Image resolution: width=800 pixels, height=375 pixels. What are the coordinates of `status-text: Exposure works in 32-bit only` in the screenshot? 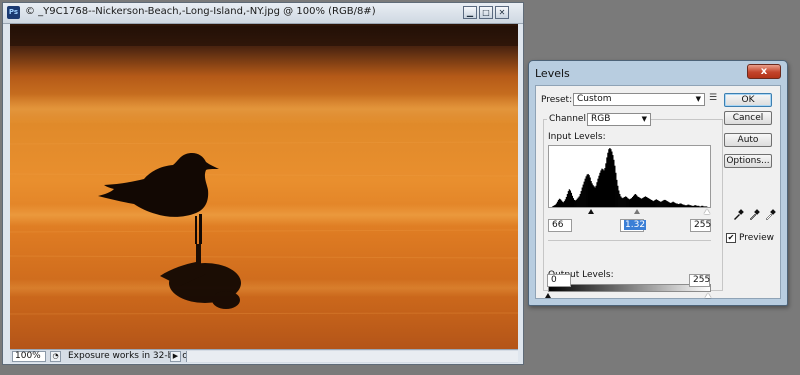 It's located at (135, 356).